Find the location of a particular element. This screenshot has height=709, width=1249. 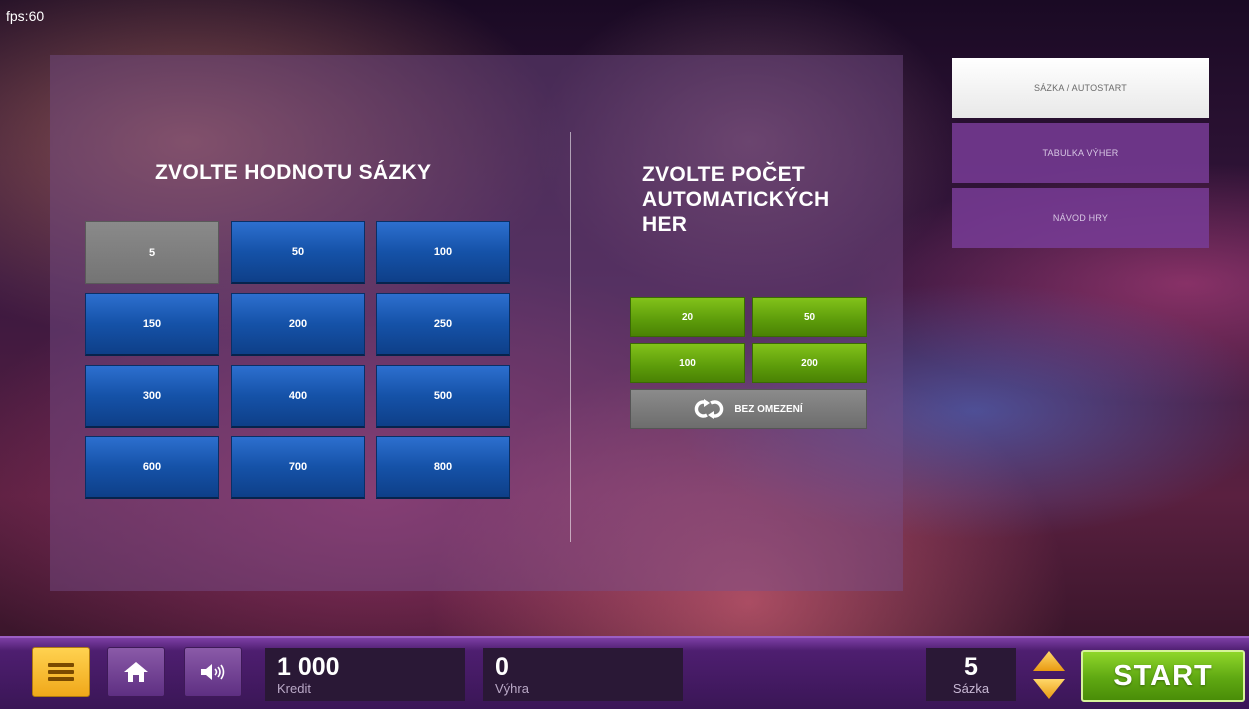

autoplay-count-button: 50 is located at coordinates (809, 317).